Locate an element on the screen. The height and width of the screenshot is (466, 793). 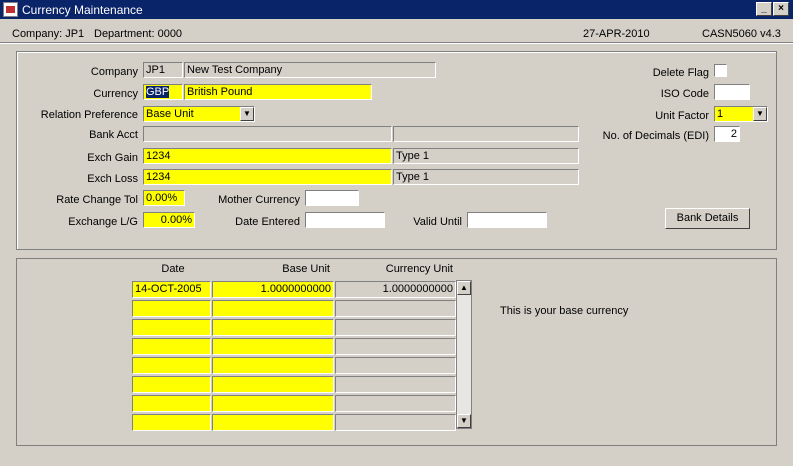
iso-code-label: ISO Code is located at coordinates (684, 94).